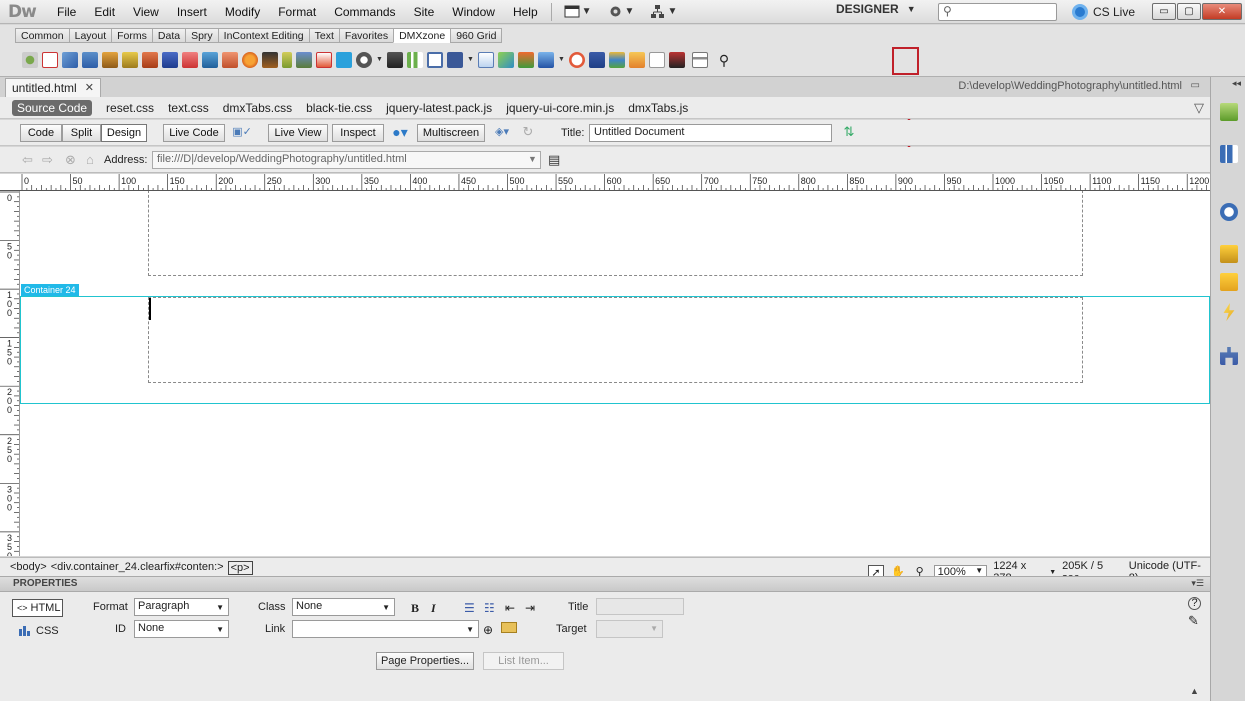 Image resolution: width=1245 pixels, height=701 pixels. I want to click on menu-modify: Modify, so click(242, 12).